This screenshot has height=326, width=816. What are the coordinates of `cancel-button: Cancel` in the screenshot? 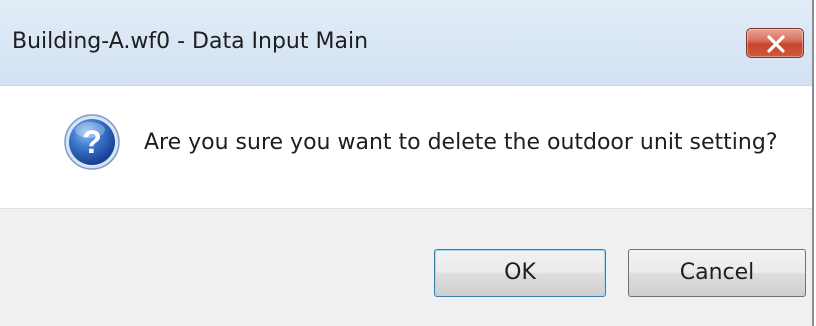 It's located at (717, 273).